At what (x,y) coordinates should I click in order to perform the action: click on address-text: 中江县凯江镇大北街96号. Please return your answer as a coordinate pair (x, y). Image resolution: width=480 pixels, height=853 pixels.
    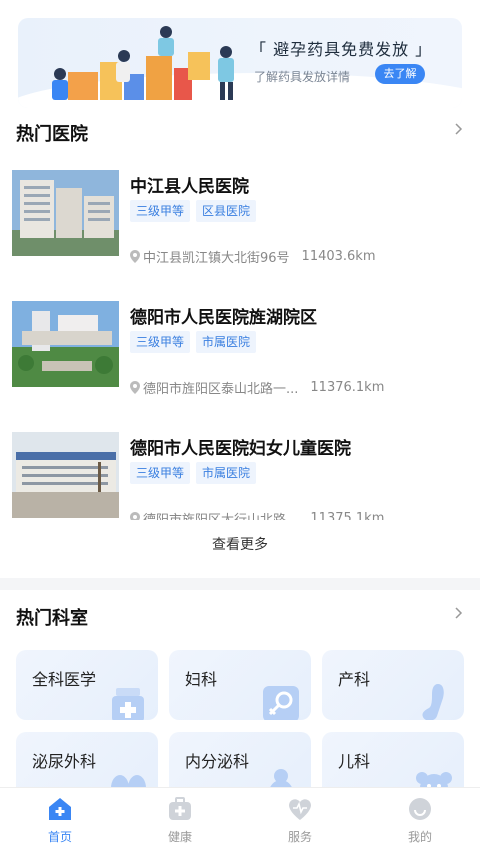
    Looking at the image, I should click on (216, 258).